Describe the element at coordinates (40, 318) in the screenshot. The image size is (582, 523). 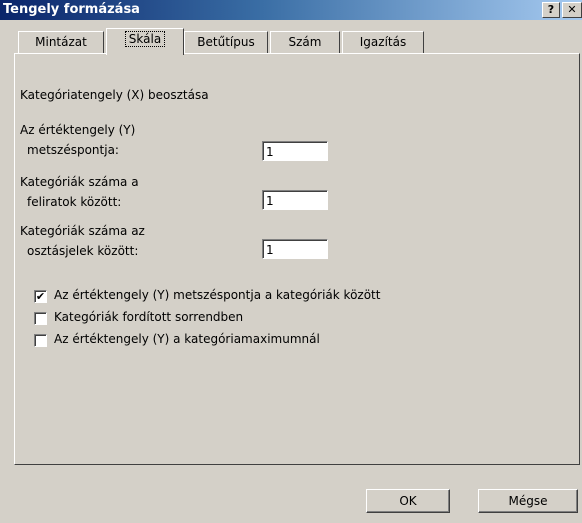
I see `reverse-order-checkbox` at that location.